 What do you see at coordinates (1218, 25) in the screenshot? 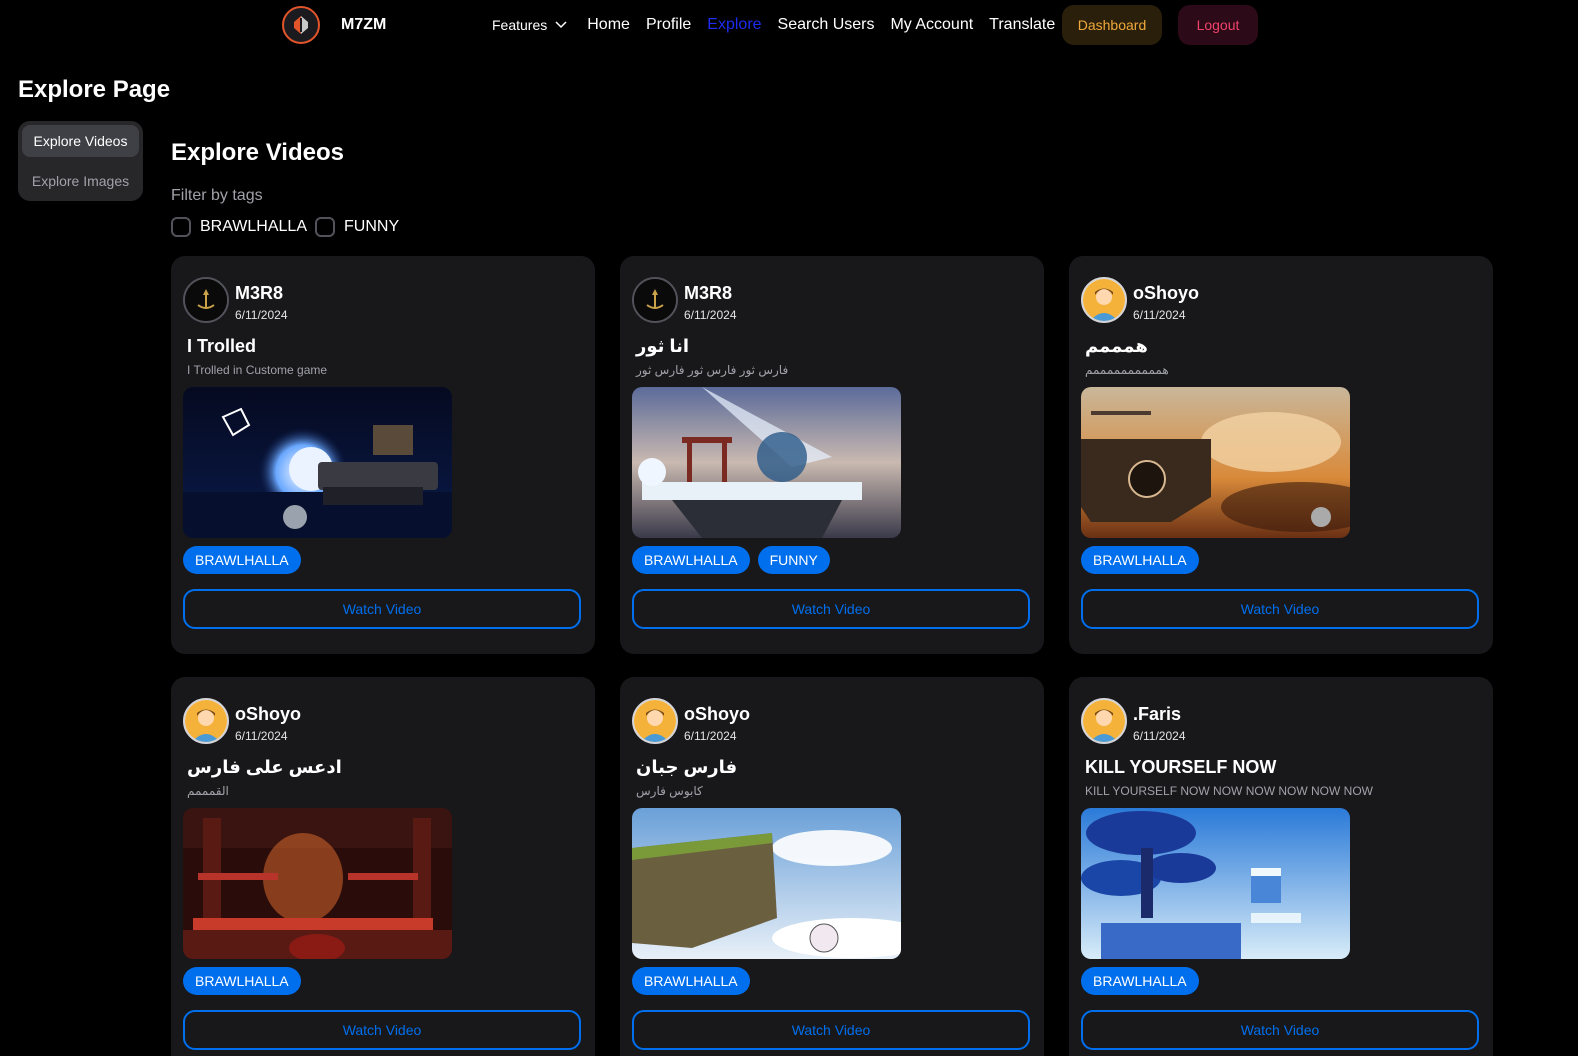
I see `logout-button: Logout` at bounding box center [1218, 25].